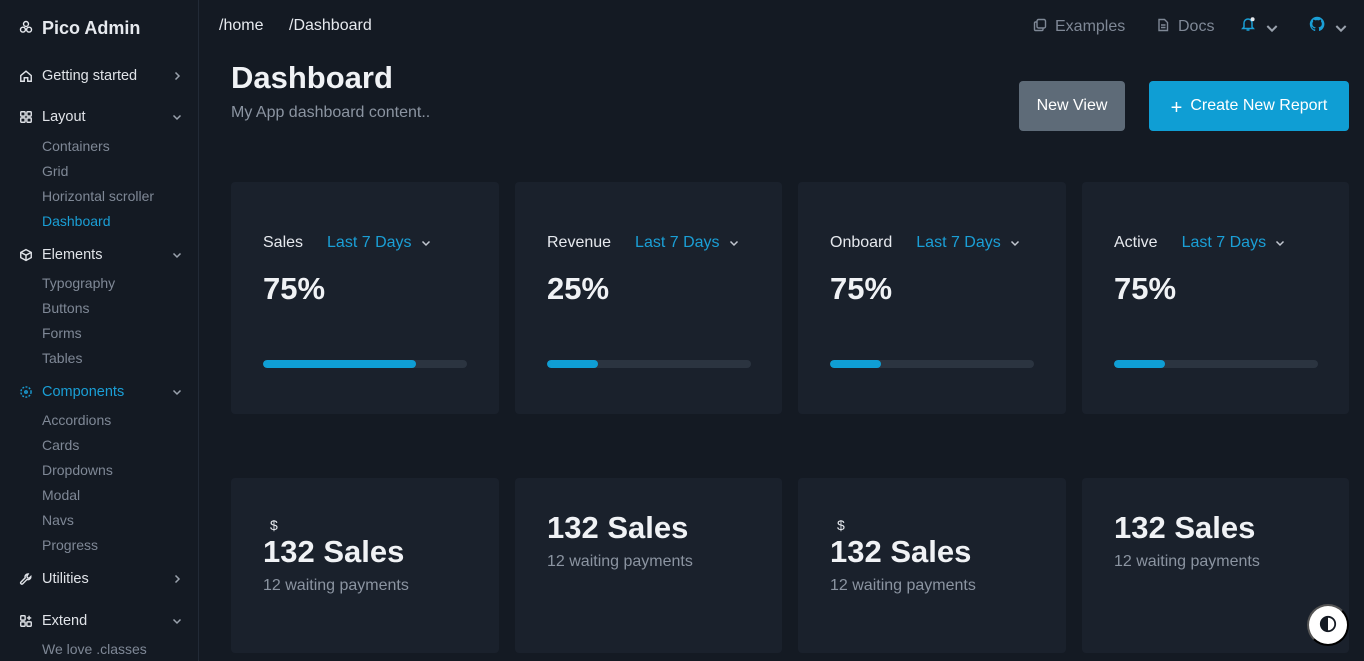 This screenshot has width=1364, height=661. What do you see at coordinates (861, 242) in the screenshot?
I see `stat-label: Onboard` at bounding box center [861, 242].